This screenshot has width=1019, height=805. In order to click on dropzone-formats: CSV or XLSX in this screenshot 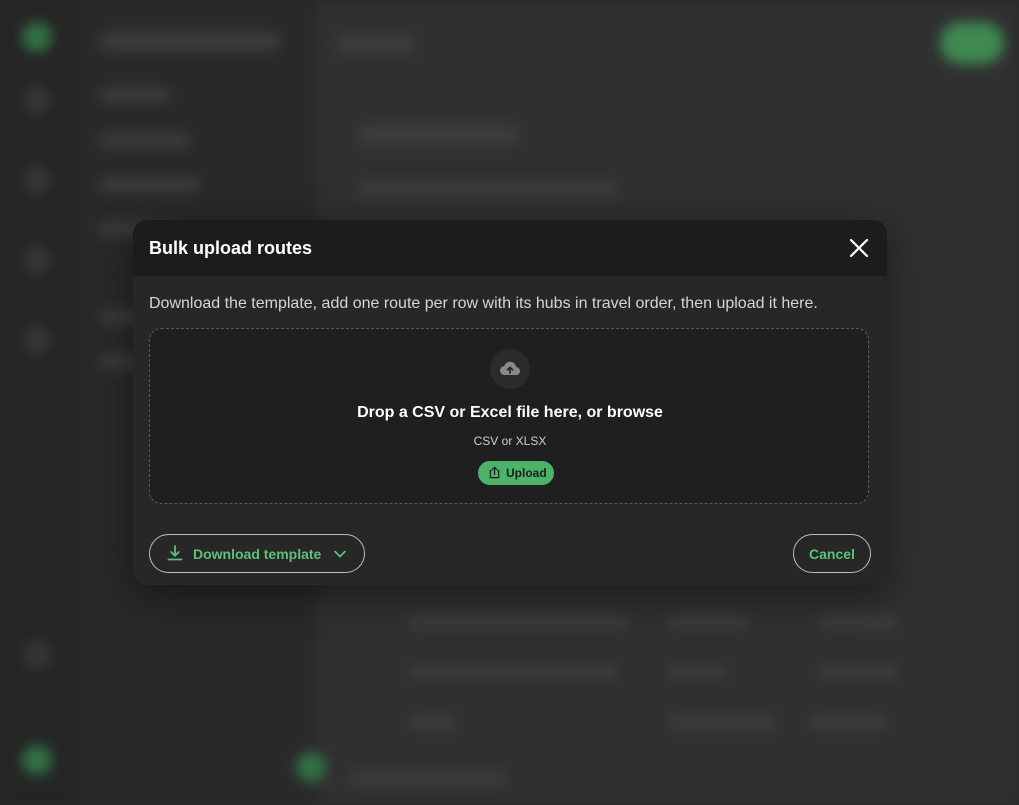, I will do `click(510, 441)`.